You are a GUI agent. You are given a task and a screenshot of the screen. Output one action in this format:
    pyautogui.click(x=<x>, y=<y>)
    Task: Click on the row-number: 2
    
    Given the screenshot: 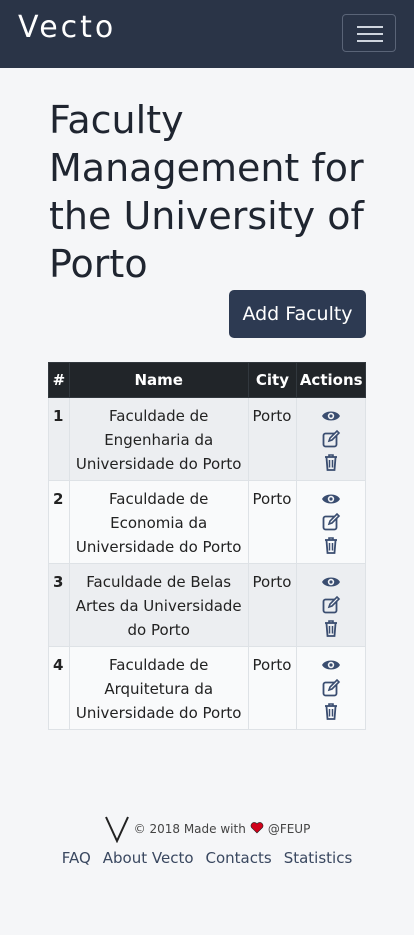 What is the action you would take?
    pyautogui.click(x=59, y=522)
    